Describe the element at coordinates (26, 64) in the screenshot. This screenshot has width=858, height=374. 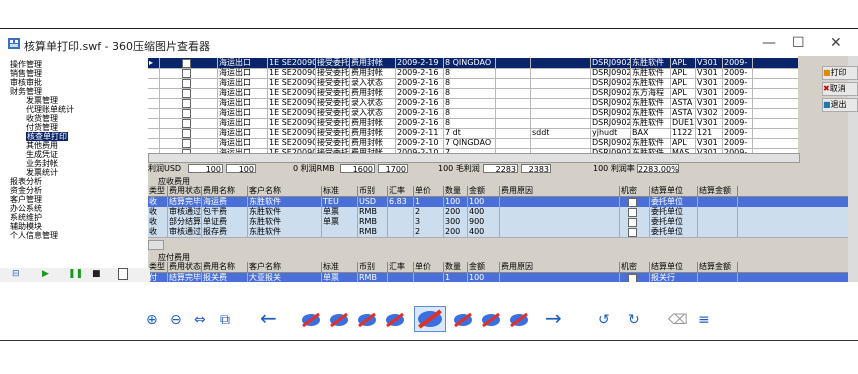
I see `nav-item-ops: 操作管理` at that location.